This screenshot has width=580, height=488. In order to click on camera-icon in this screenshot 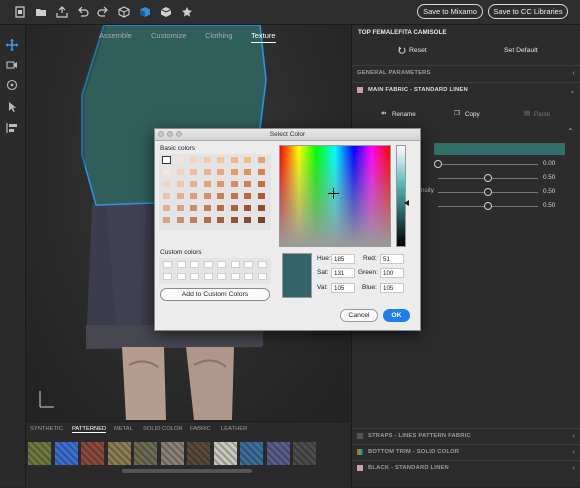, I will do `click(12, 65)`.